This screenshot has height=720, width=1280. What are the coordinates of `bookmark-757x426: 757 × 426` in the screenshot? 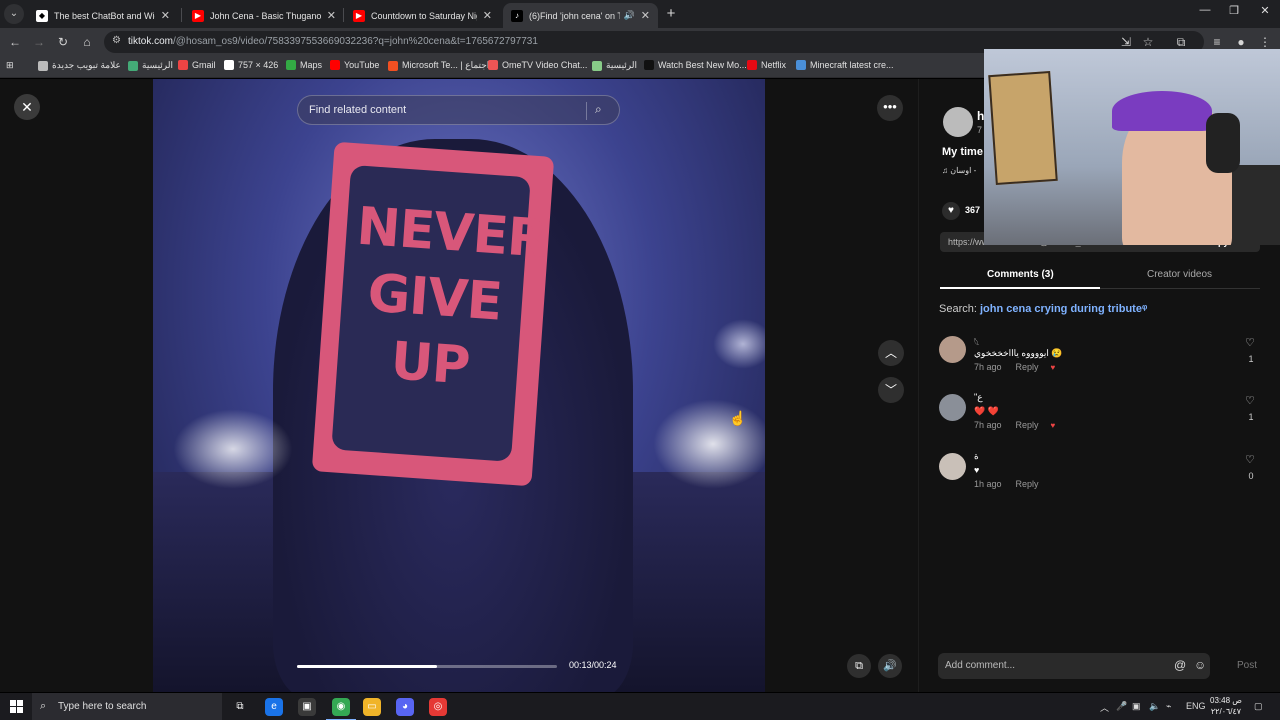 It's located at (251, 65).